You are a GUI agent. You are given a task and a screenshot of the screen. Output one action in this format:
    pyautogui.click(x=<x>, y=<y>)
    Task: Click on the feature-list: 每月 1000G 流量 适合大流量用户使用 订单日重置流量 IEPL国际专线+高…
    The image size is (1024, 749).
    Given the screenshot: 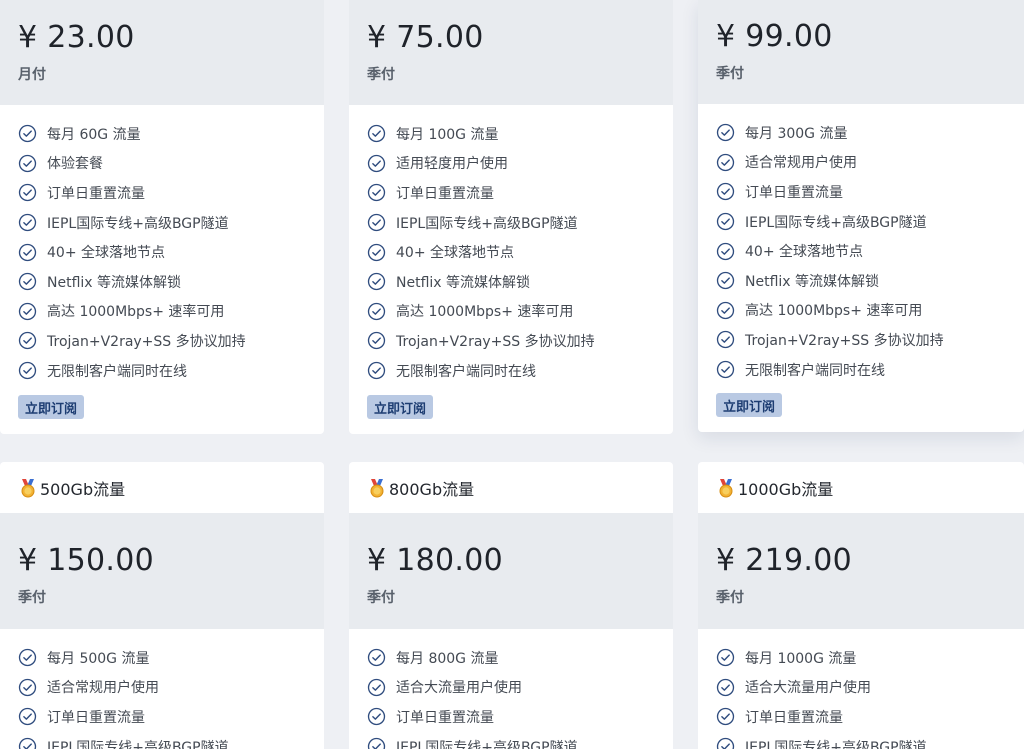 What is the action you would take?
    pyautogui.click(x=861, y=689)
    